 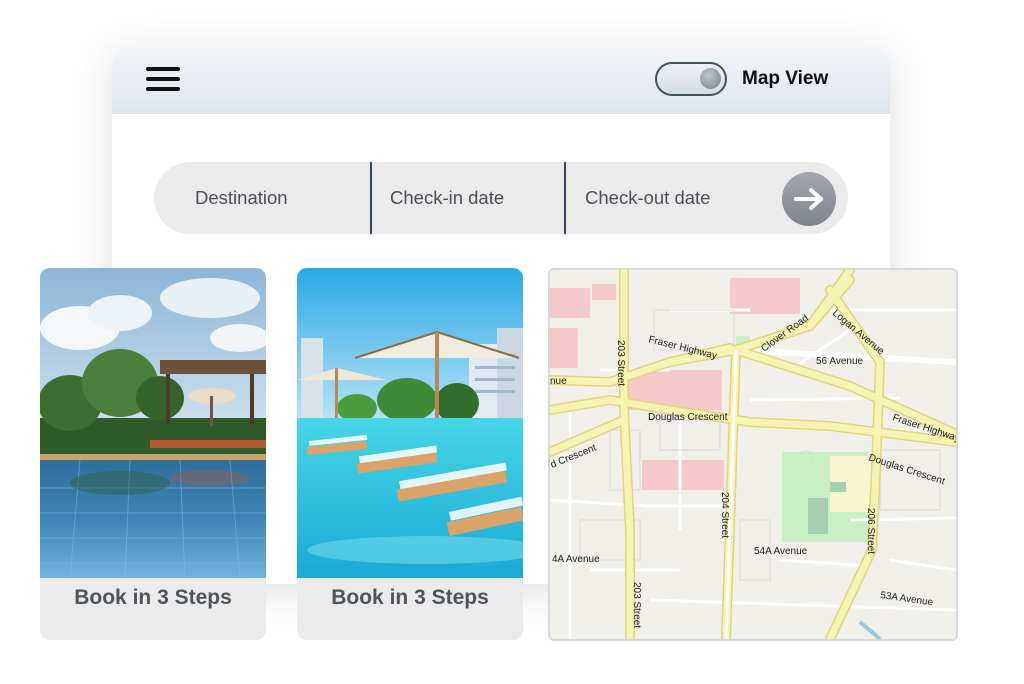 What do you see at coordinates (410, 423) in the screenshot?
I see `pool-parasols-photo` at bounding box center [410, 423].